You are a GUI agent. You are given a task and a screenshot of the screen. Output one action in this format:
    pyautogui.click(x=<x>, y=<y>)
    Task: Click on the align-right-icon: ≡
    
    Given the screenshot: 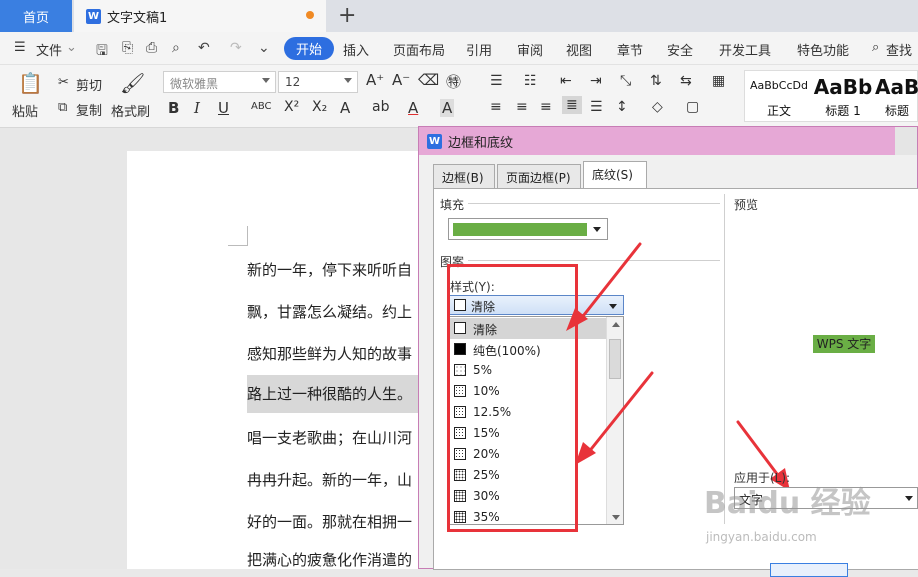 What is the action you would take?
    pyautogui.click(x=546, y=107)
    